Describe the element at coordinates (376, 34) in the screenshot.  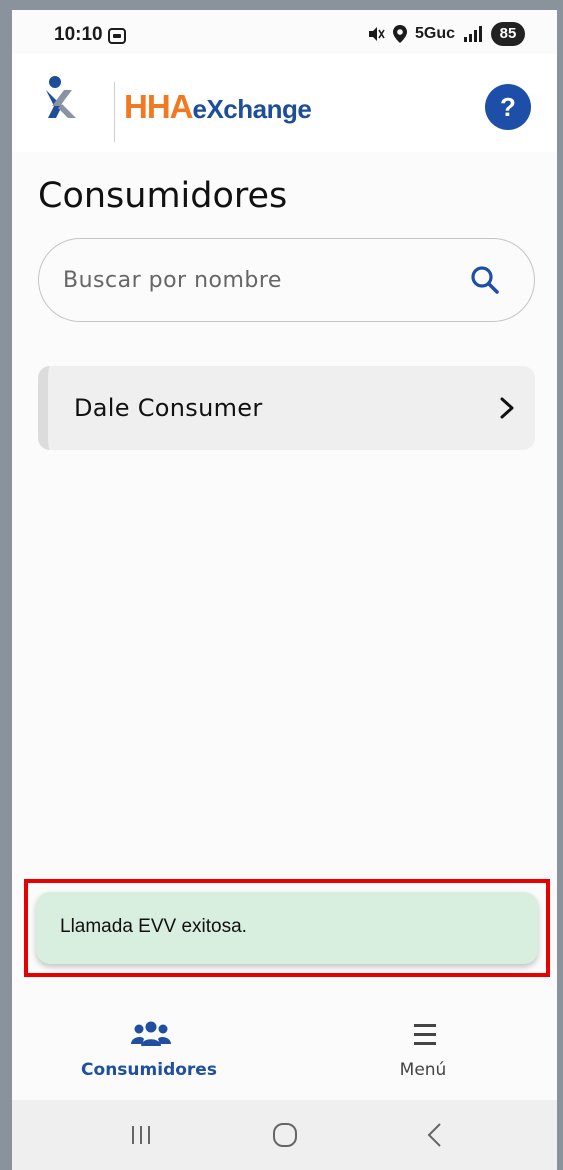
I see `mute-icon` at that location.